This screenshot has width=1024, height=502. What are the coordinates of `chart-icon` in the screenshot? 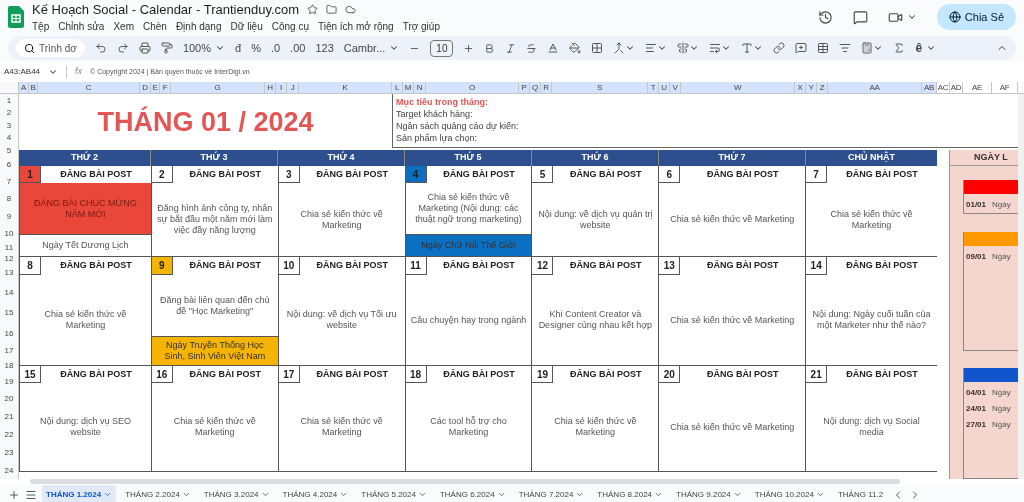 It's located at (823, 48).